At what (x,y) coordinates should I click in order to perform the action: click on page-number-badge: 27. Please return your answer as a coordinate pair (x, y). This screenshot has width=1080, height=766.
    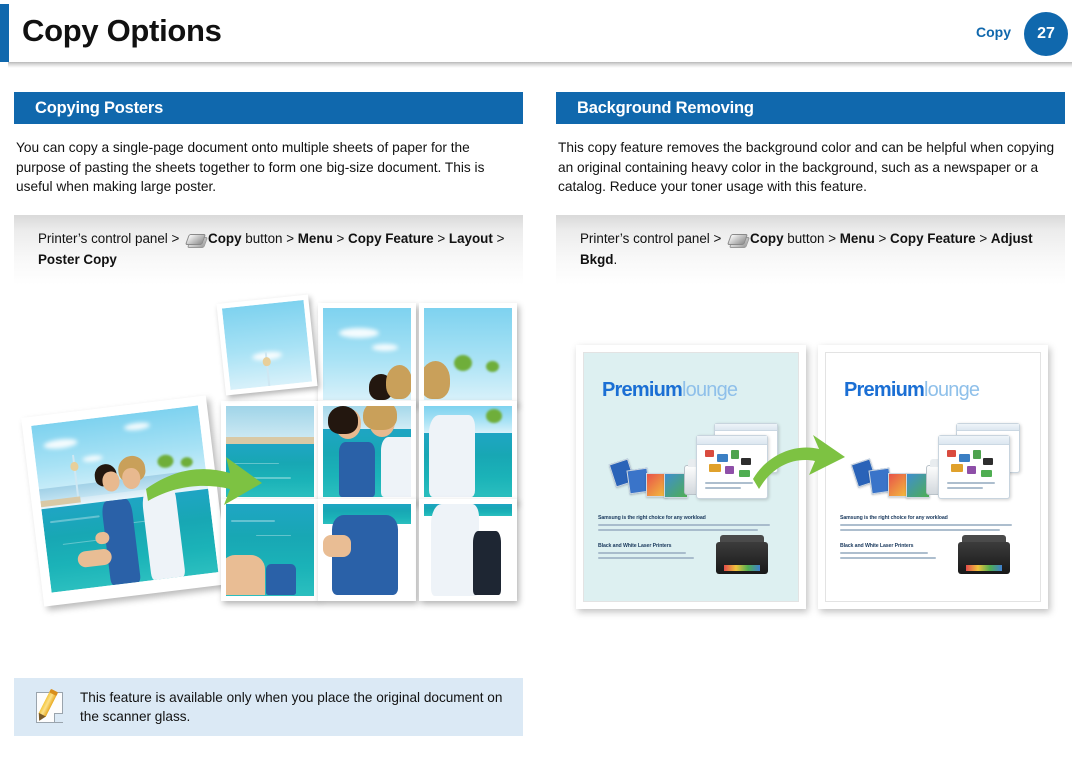
    Looking at the image, I should click on (1046, 34).